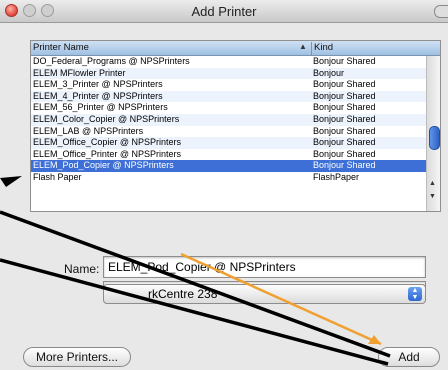  What do you see at coordinates (88, 130) in the screenshot?
I see `printer-name: ELEM_LAB @ NPSPrinters` at bounding box center [88, 130].